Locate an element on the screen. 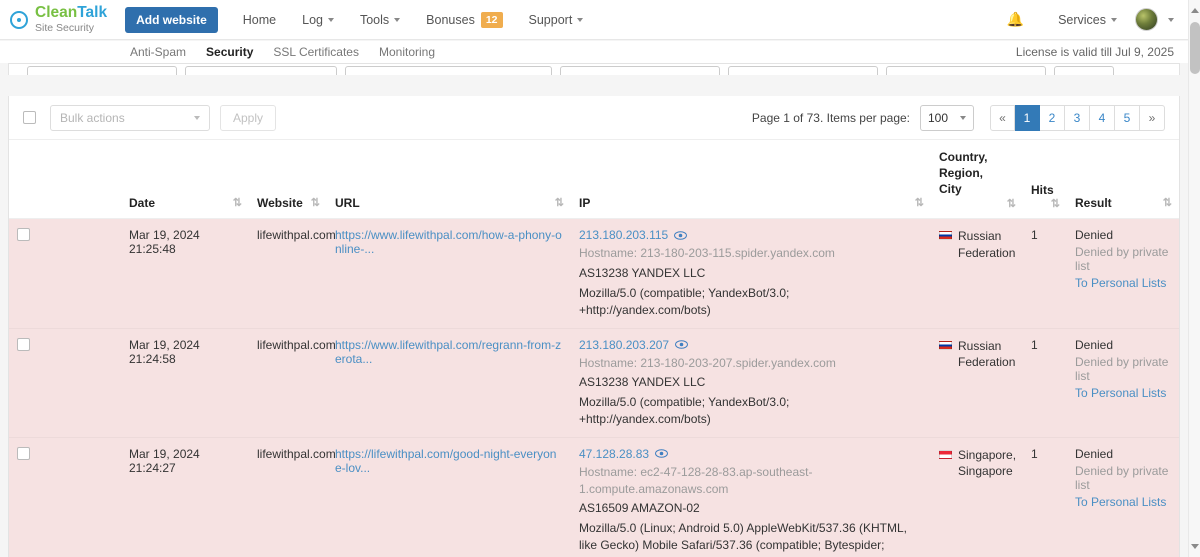 This screenshot has width=1200, height=557. page-button-1: 1 is located at coordinates (1027, 117).